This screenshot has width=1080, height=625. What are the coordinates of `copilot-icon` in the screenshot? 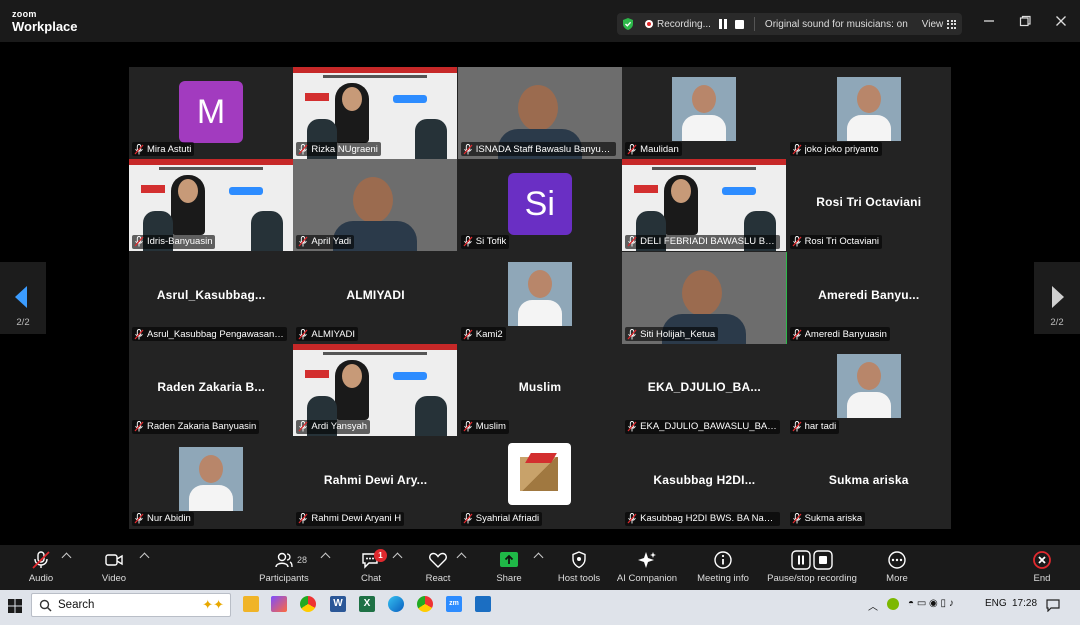 It's located at (279, 604).